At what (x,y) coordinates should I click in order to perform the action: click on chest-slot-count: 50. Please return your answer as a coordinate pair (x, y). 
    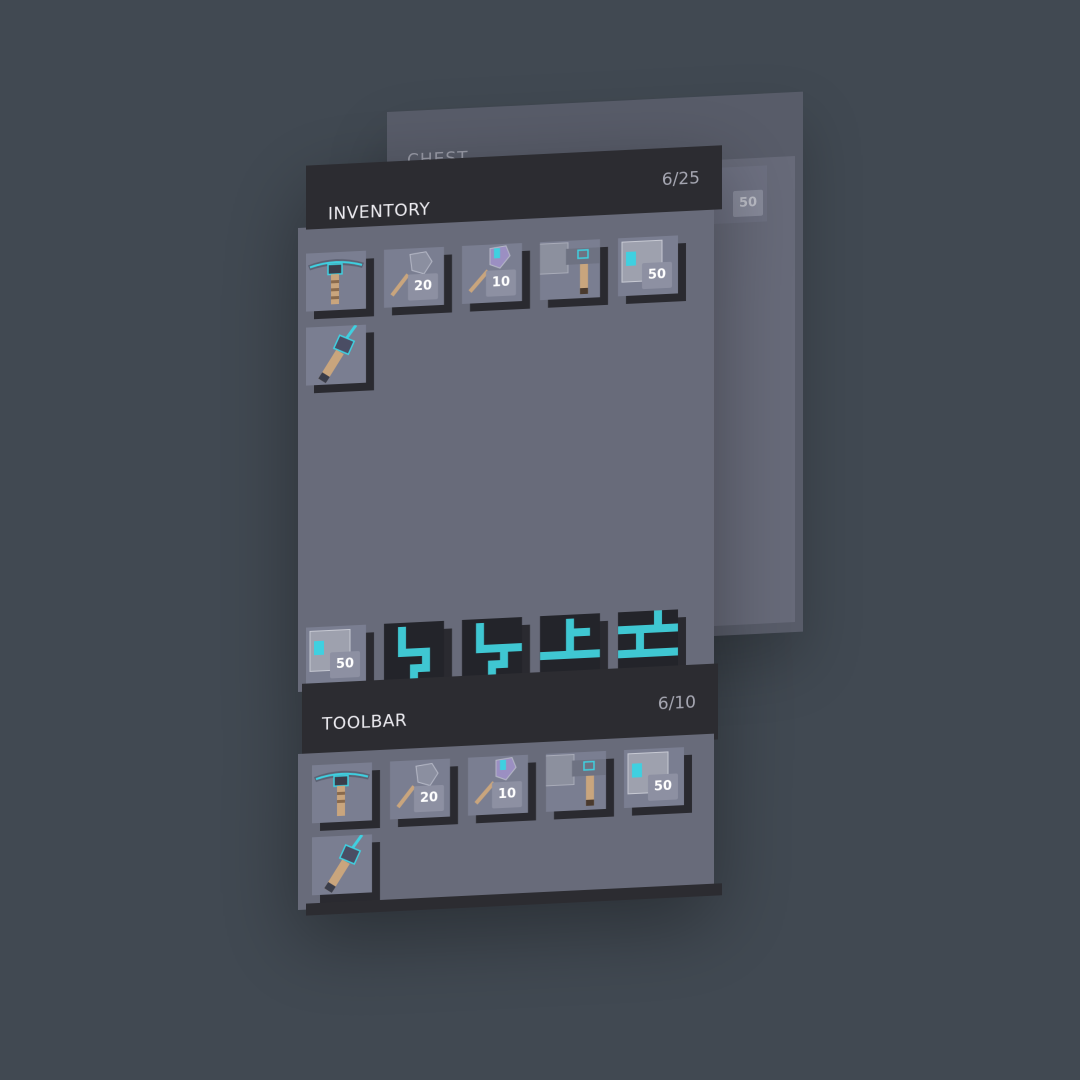
    Looking at the image, I should click on (748, 203).